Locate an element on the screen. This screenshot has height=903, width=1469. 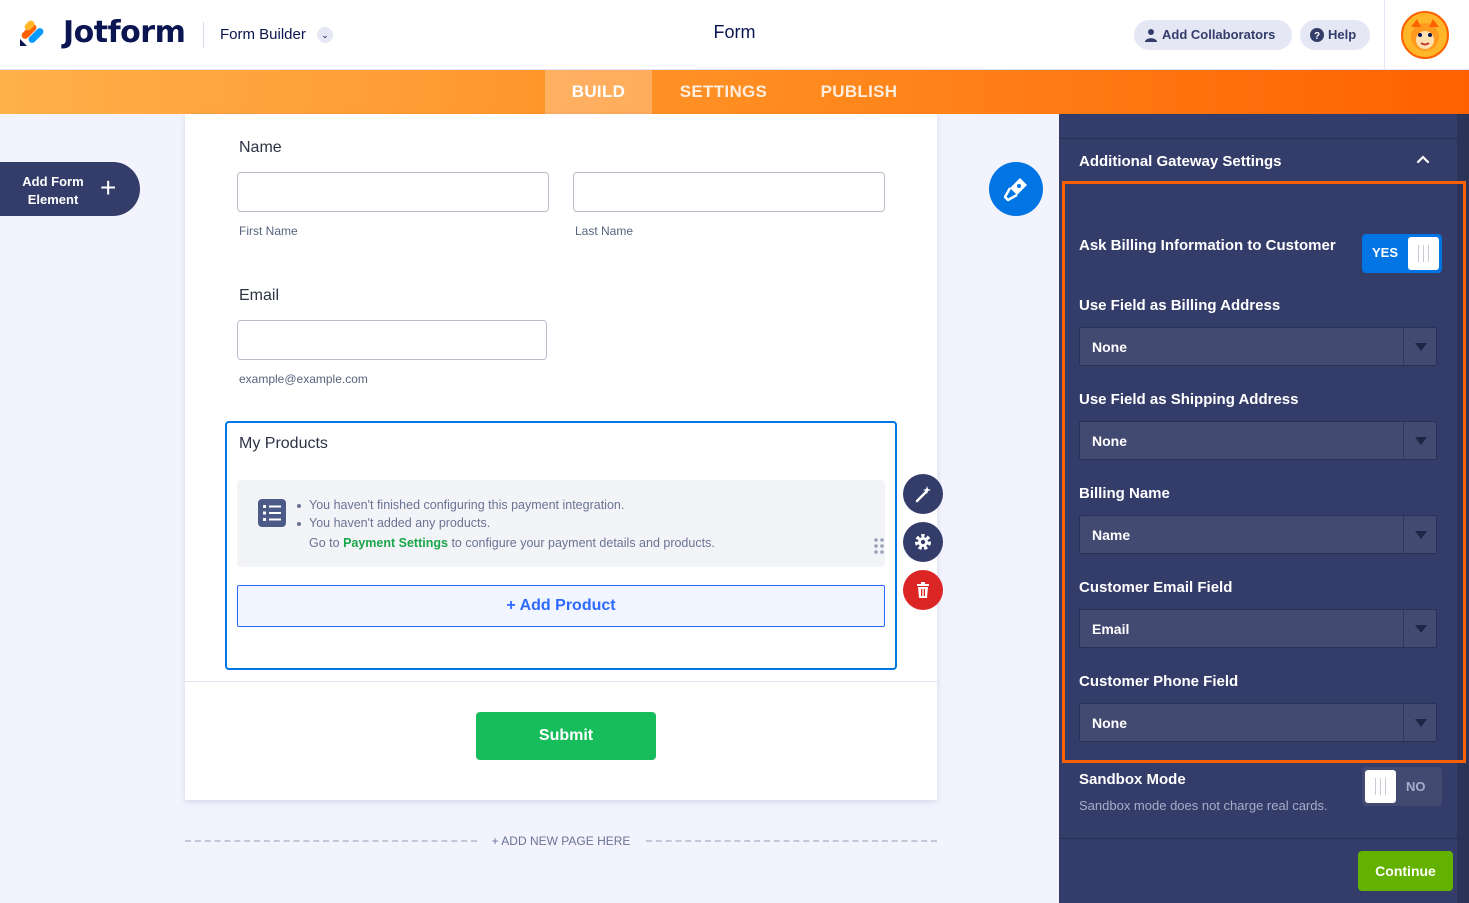
help-icon: ? is located at coordinates (1317, 35).